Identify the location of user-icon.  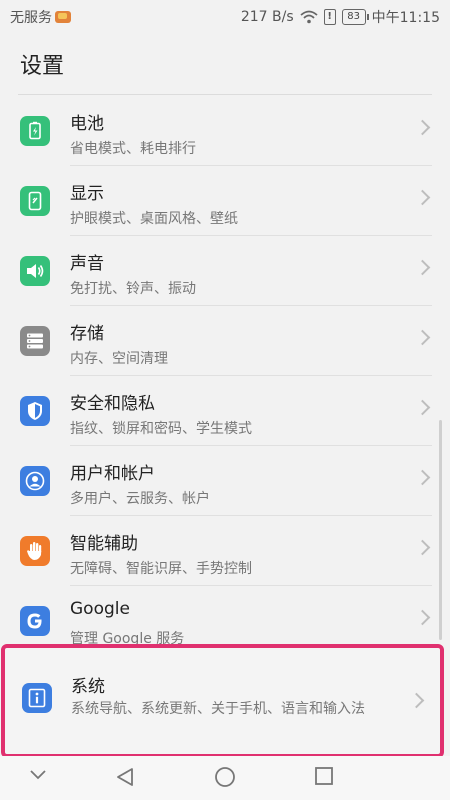
(35, 481).